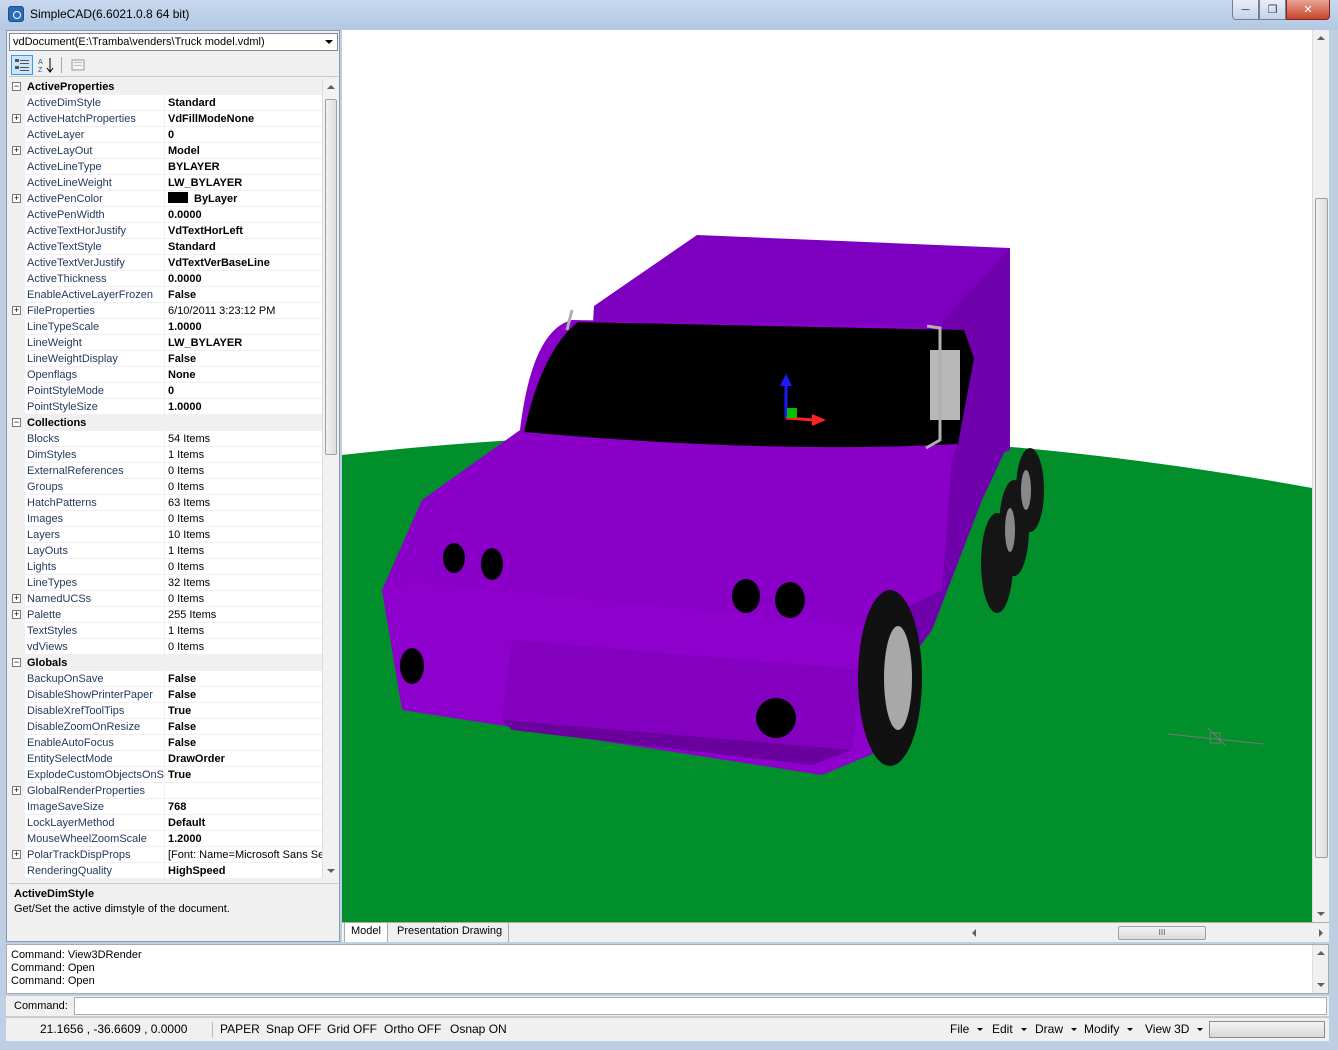 Image resolution: width=1338 pixels, height=1050 pixels. Describe the element at coordinates (352, 1029) in the screenshot. I see `grid-toggle: Grid OFF` at that location.